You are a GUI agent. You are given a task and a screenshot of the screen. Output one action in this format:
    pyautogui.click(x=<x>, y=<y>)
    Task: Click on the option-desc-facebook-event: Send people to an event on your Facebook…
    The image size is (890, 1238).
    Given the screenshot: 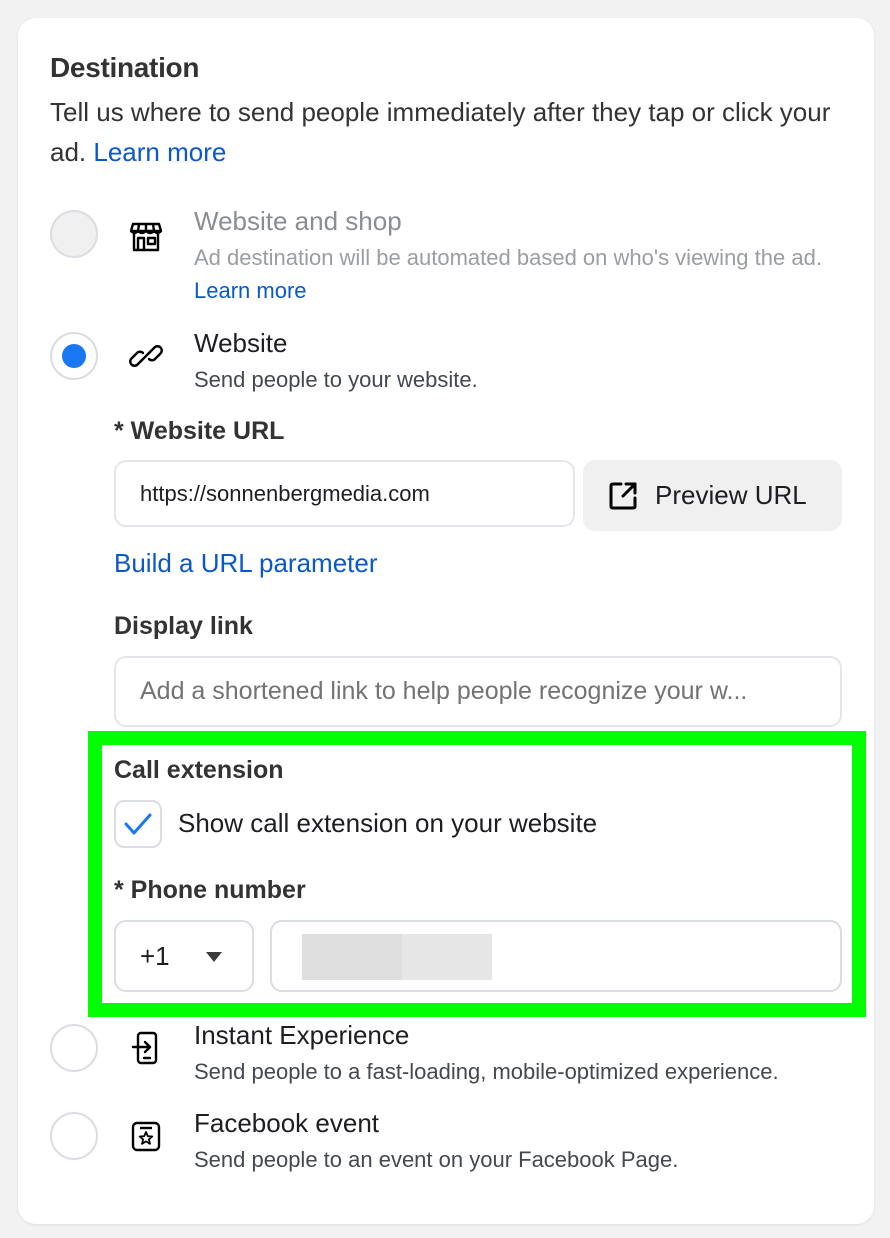 What is the action you would take?
    pyautogui.click(x=436, y=1159)
    